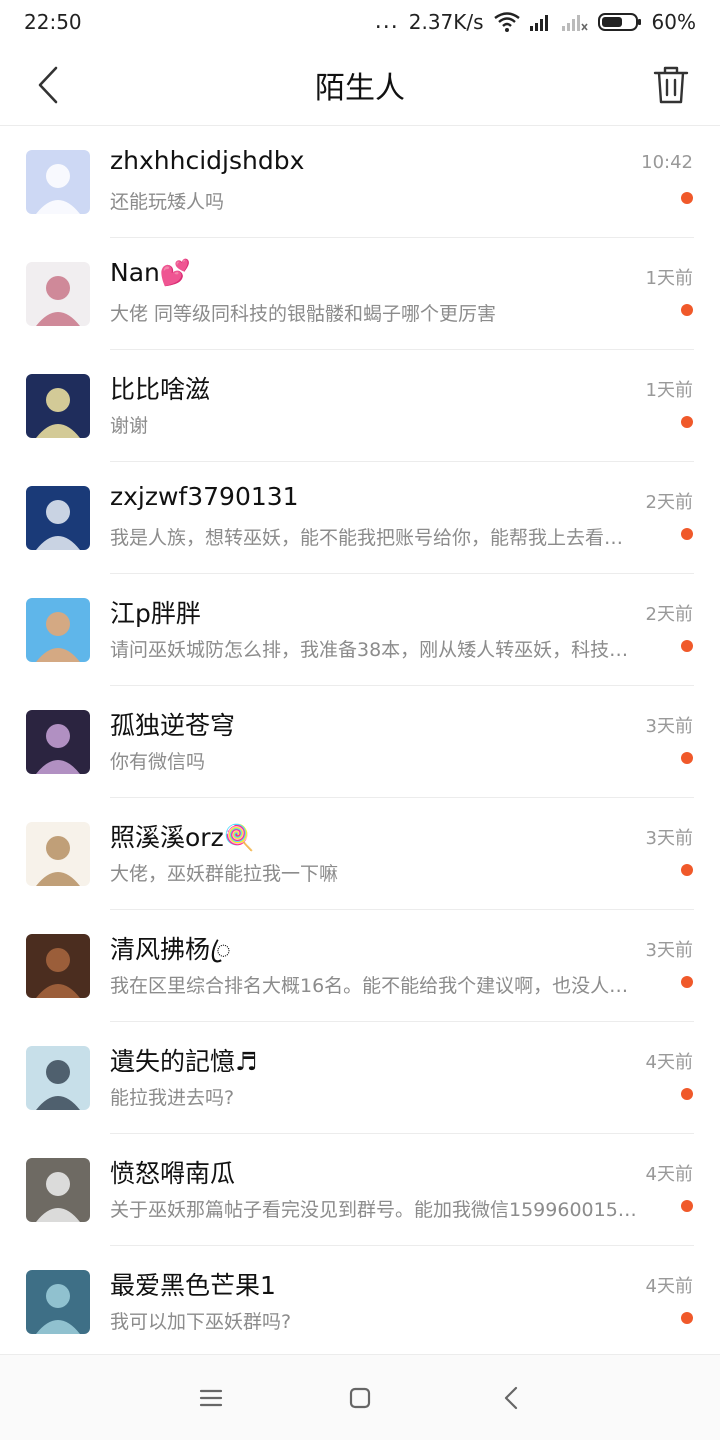 This screenshot has height=1440, width=720. I want to click on message-preview: 大佬 同等级同科技的银骷髅和蝎子哪个更厉害, so click(303, 314).